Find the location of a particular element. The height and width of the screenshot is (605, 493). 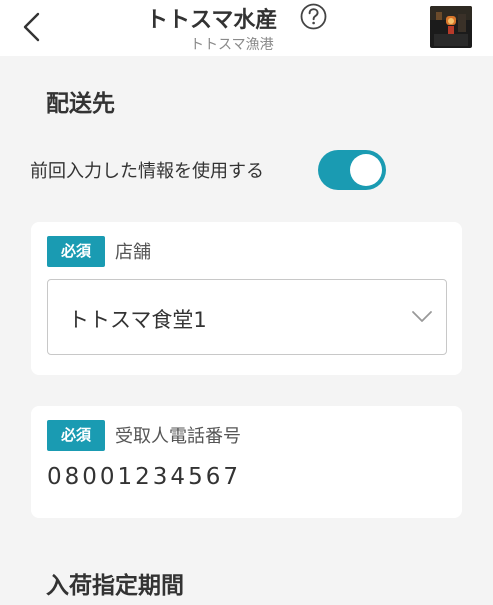

app-header: トトスマ水産 トトスマ漁港 is located at coordinates (246, 28).